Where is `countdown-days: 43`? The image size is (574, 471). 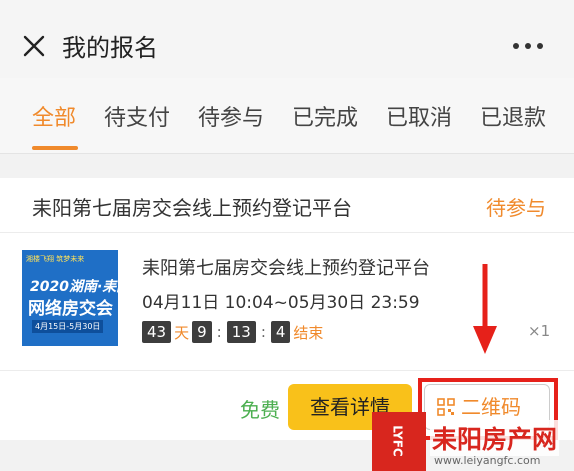 countdown-days: 43 is located at coordinates (157, 332).